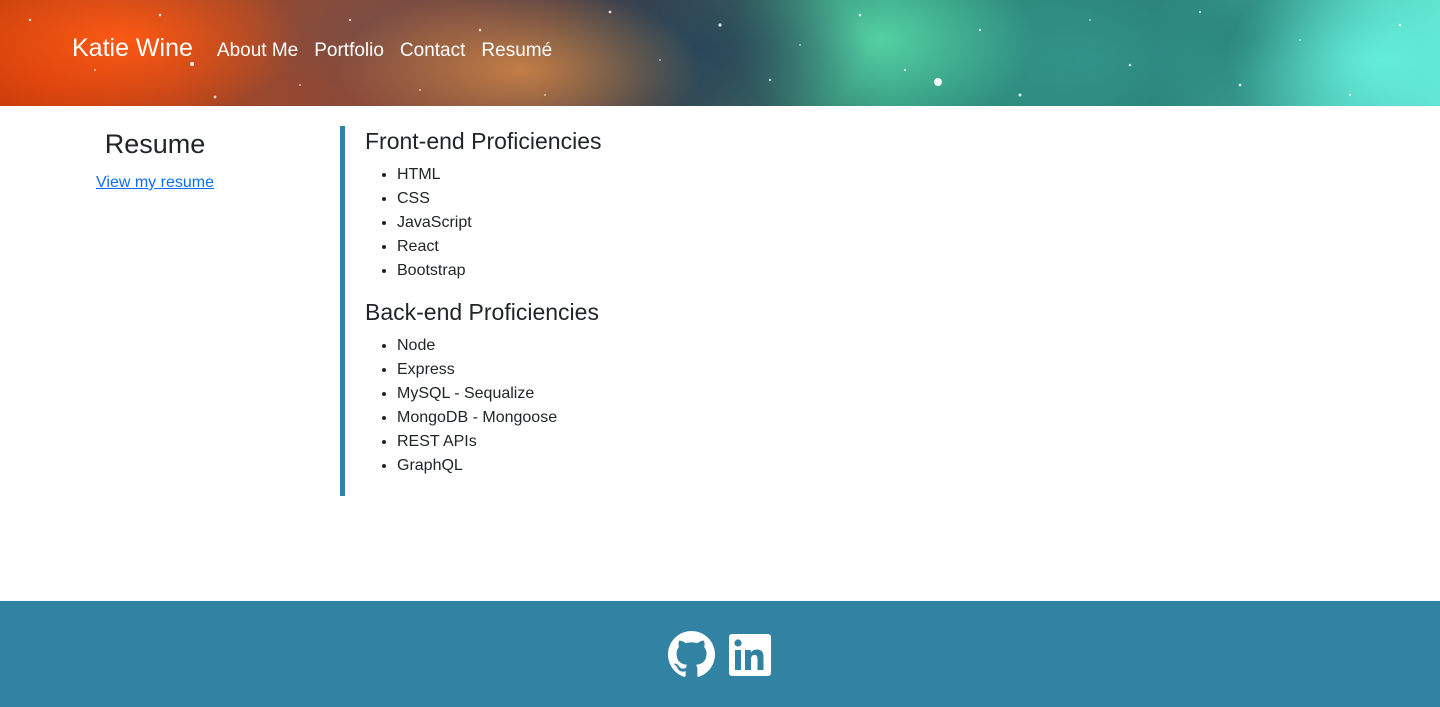 Image resolution: width=1440 pixels, height=707 pixels. I want to click on list-item: Bootstrap, so click(668, 271).